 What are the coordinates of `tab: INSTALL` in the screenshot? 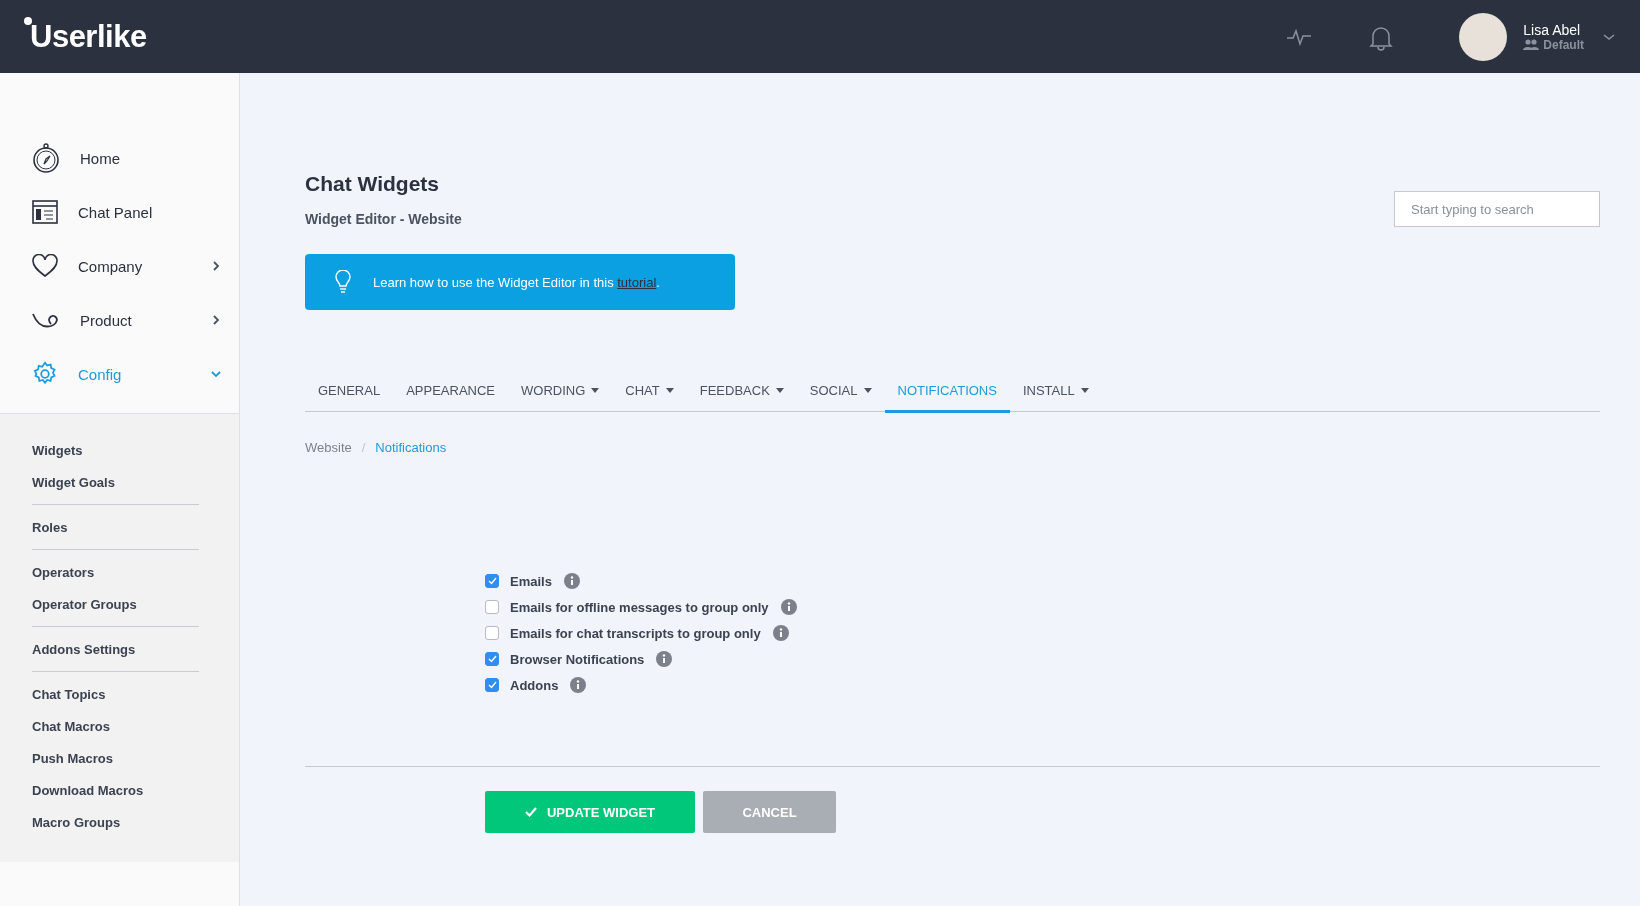 It's located at (1055, 391).